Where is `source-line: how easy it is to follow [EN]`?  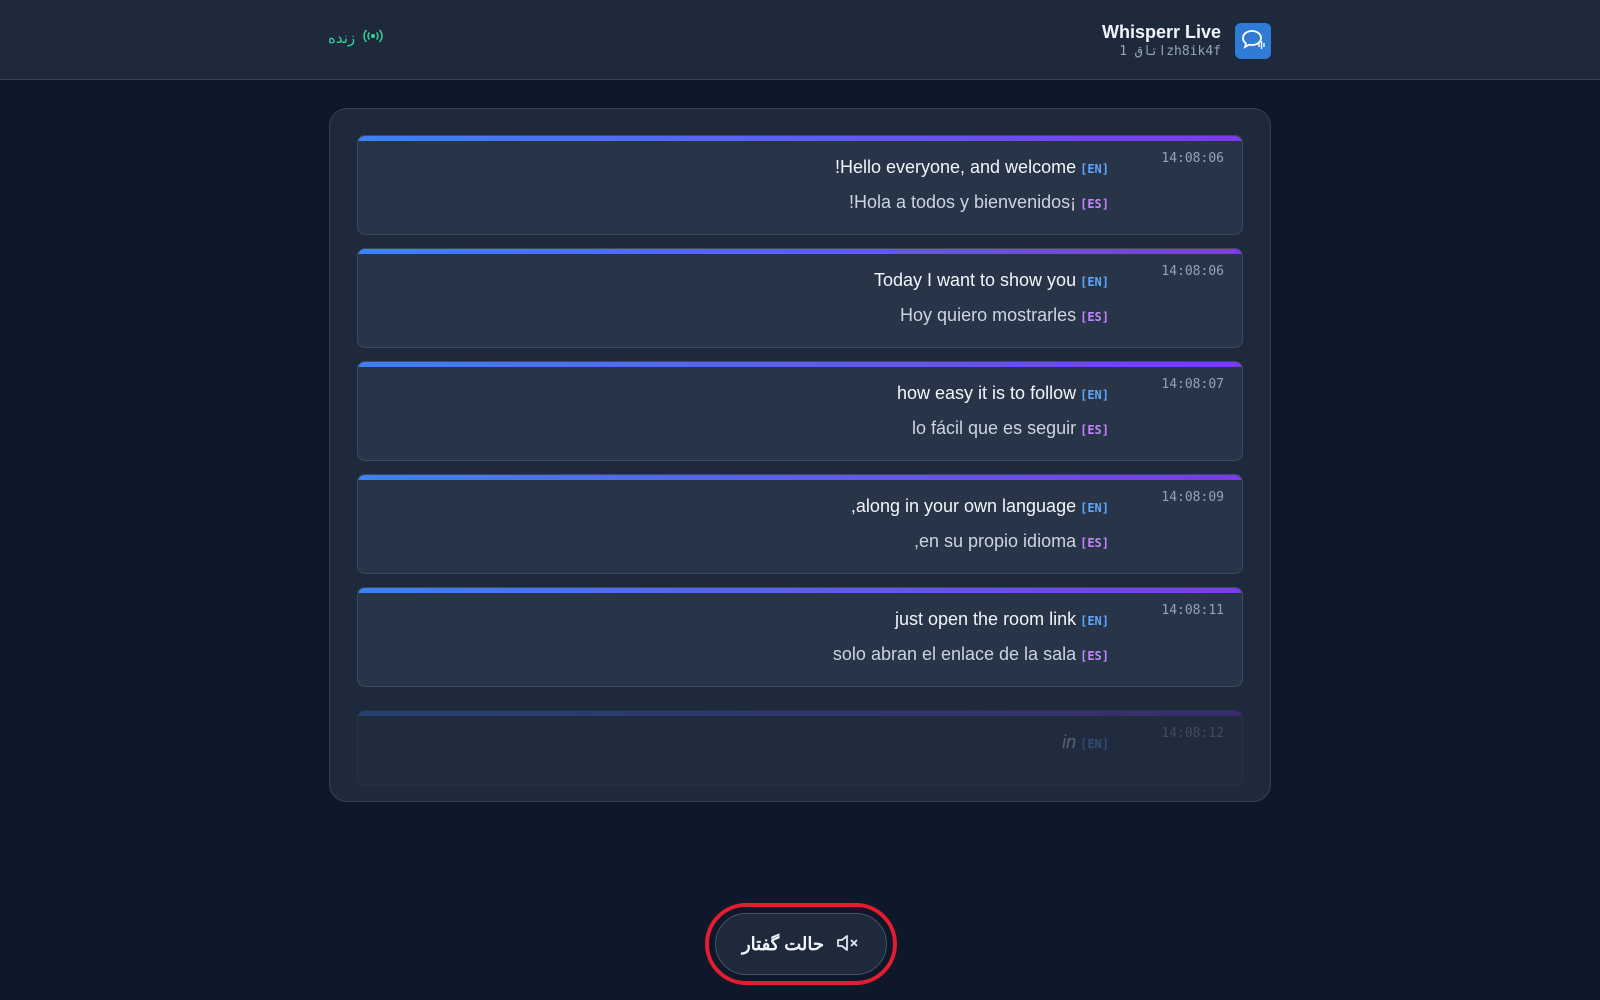 source-line: how easy it is to follow [EN] is located at coordinates (1003, 393).